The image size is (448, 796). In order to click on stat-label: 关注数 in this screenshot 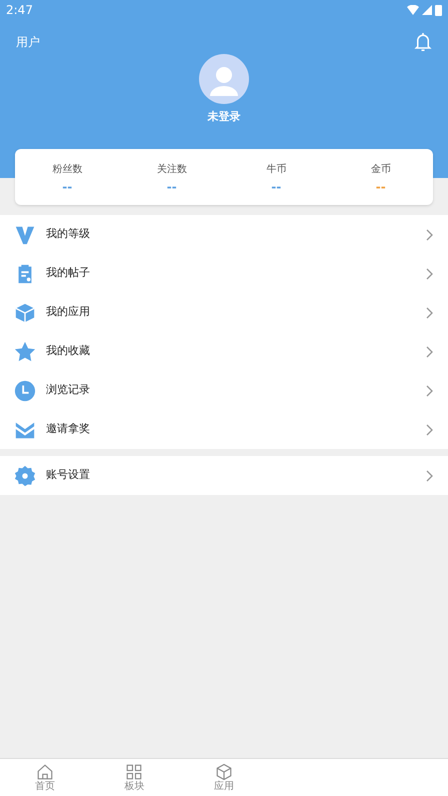, I will do `click(171, 169)`.